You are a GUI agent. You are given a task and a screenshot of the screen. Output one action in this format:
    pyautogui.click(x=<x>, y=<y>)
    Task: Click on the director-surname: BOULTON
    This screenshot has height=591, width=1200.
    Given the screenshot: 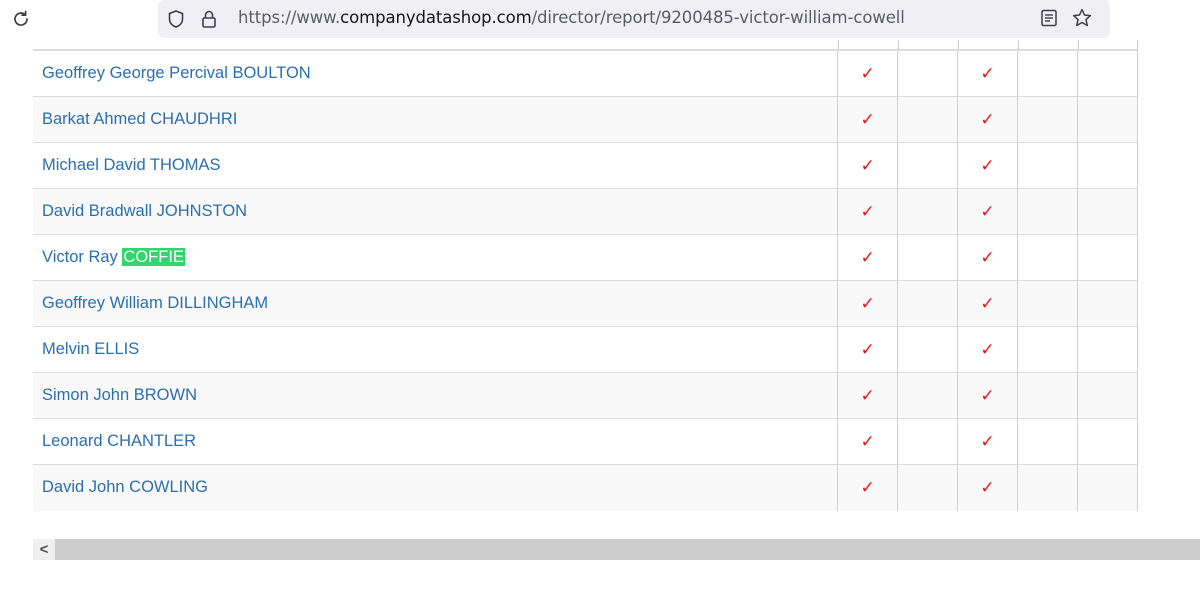 What is the action you would take?
    pyautogui.click(x=271, y=73)
    